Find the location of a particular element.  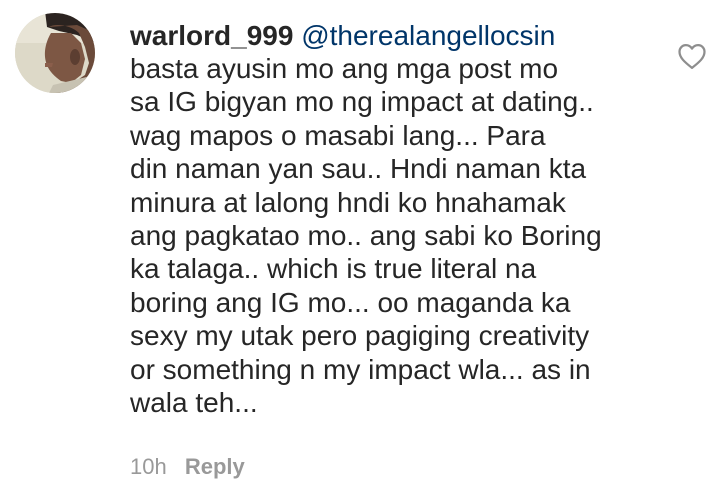

avatar is located at coordinates (55, 53).